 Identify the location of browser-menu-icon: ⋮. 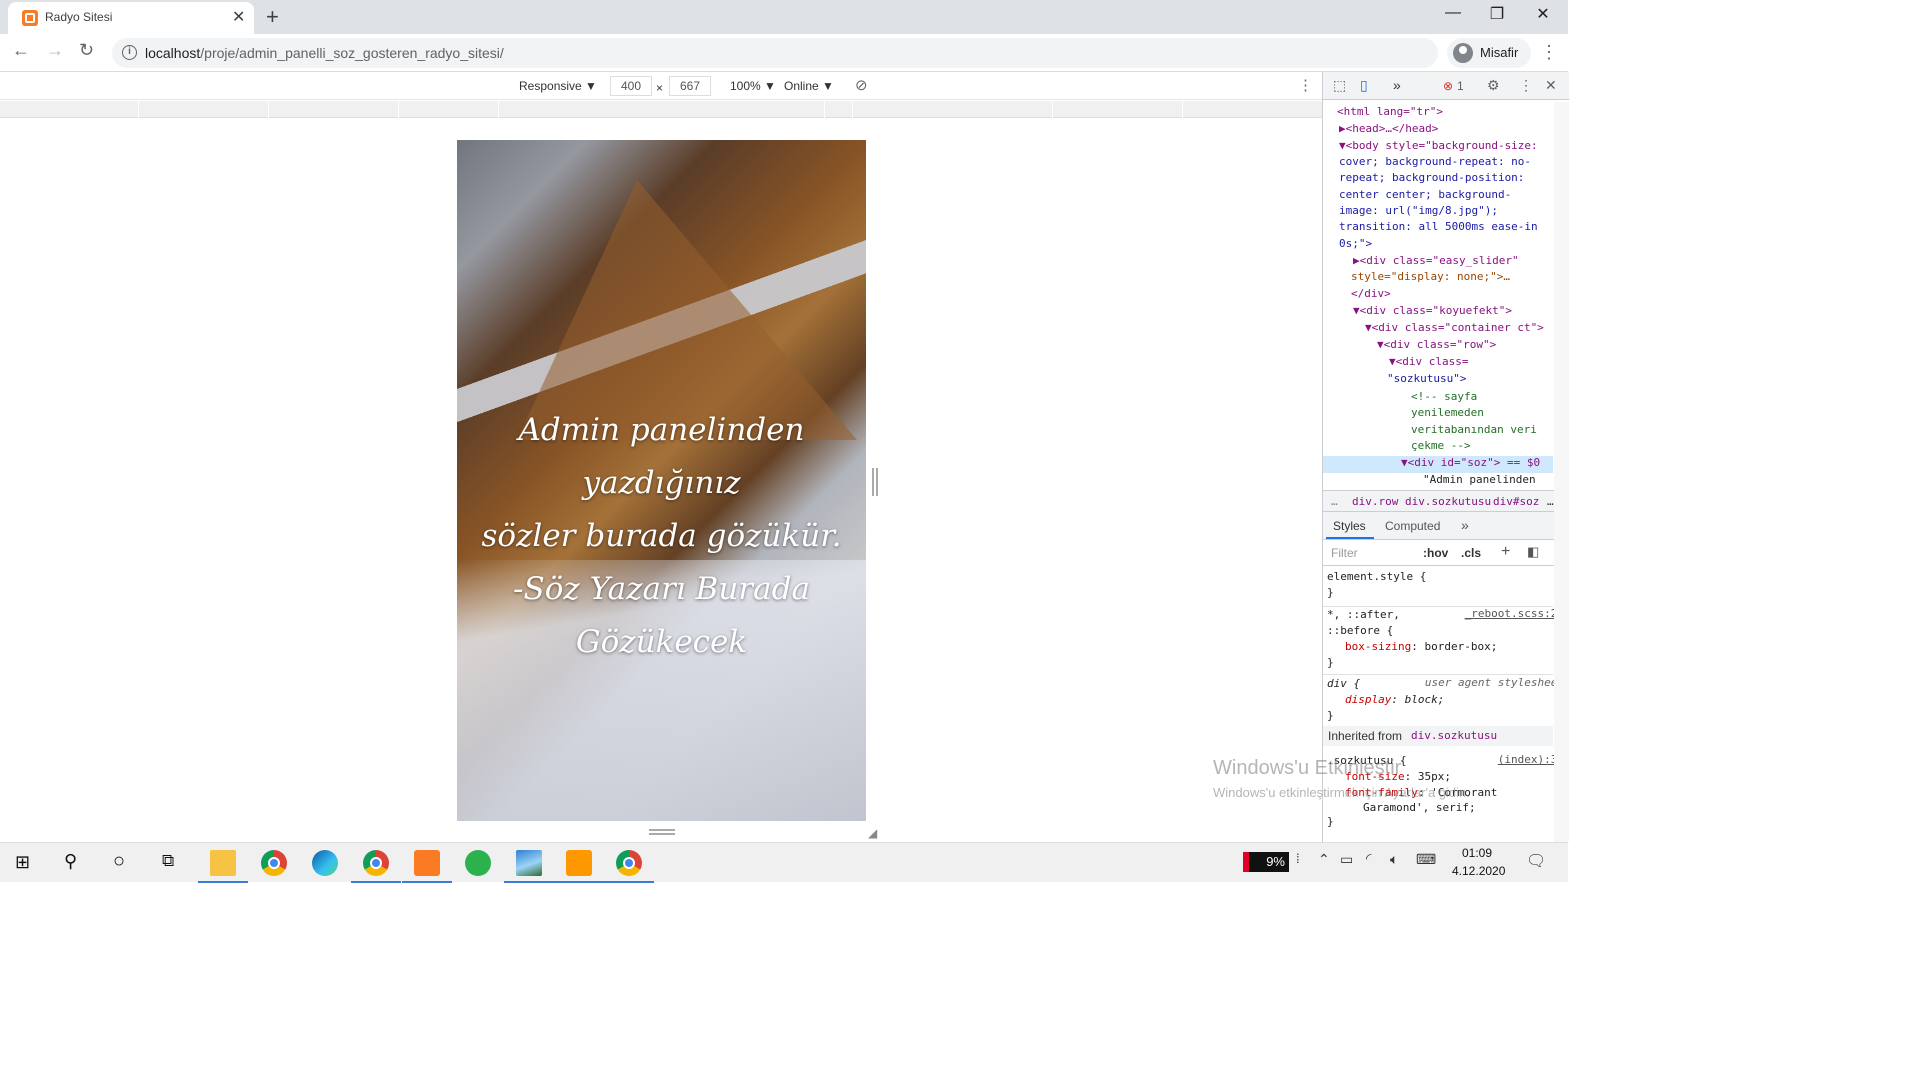
(1549, 52).